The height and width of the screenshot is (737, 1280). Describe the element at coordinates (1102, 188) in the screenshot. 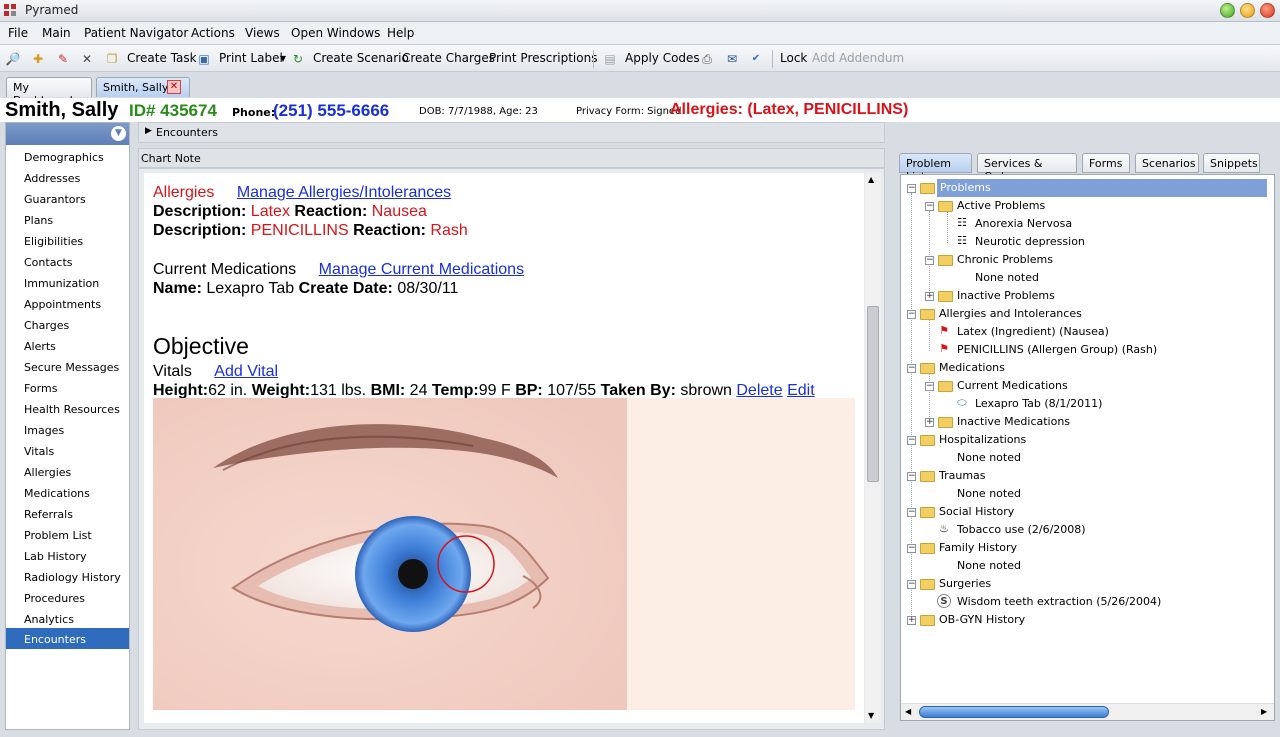

I see `tree-node-problems: Problems` at that location.